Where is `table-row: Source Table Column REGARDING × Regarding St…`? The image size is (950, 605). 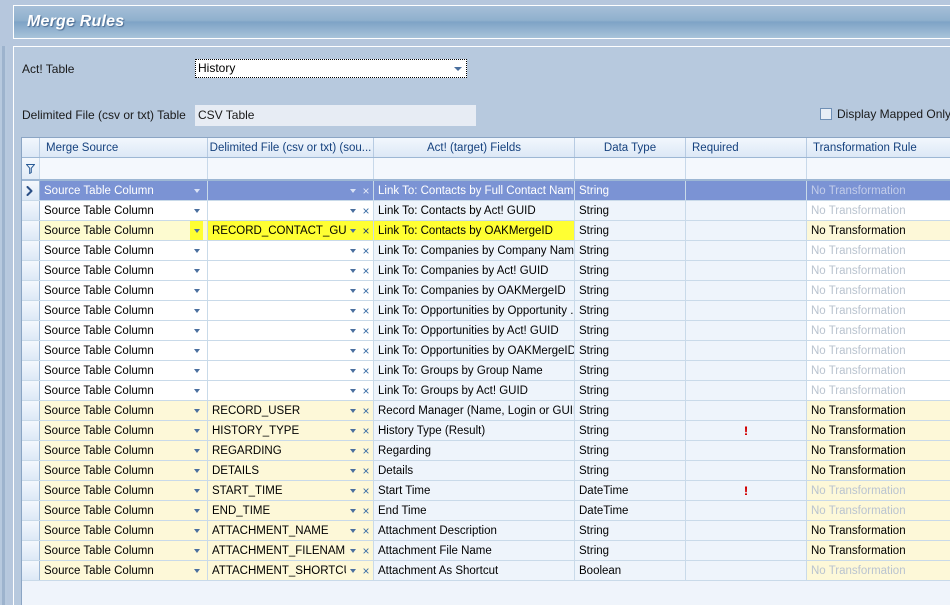
table-row: Source Table Column REGARDING × Regarding St… is located at coordinates (486, 451).